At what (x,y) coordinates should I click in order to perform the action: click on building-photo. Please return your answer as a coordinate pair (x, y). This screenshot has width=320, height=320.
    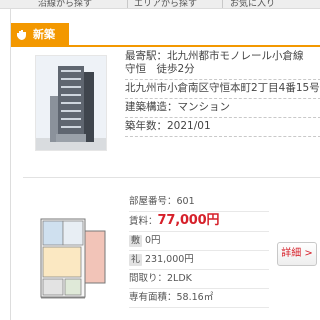
    Looking at the image, I should click on (71, 103).